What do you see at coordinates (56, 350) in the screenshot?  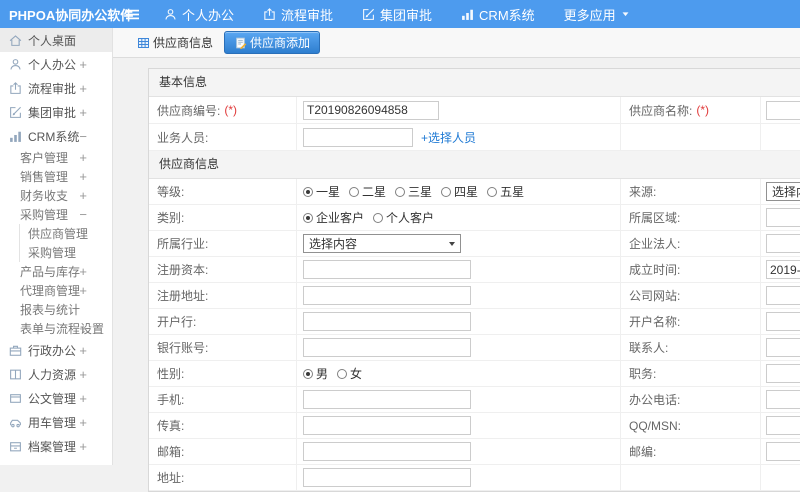 I see `sidebar-item-admin-office: 行政办公 +` at bounding box center [56, 350].